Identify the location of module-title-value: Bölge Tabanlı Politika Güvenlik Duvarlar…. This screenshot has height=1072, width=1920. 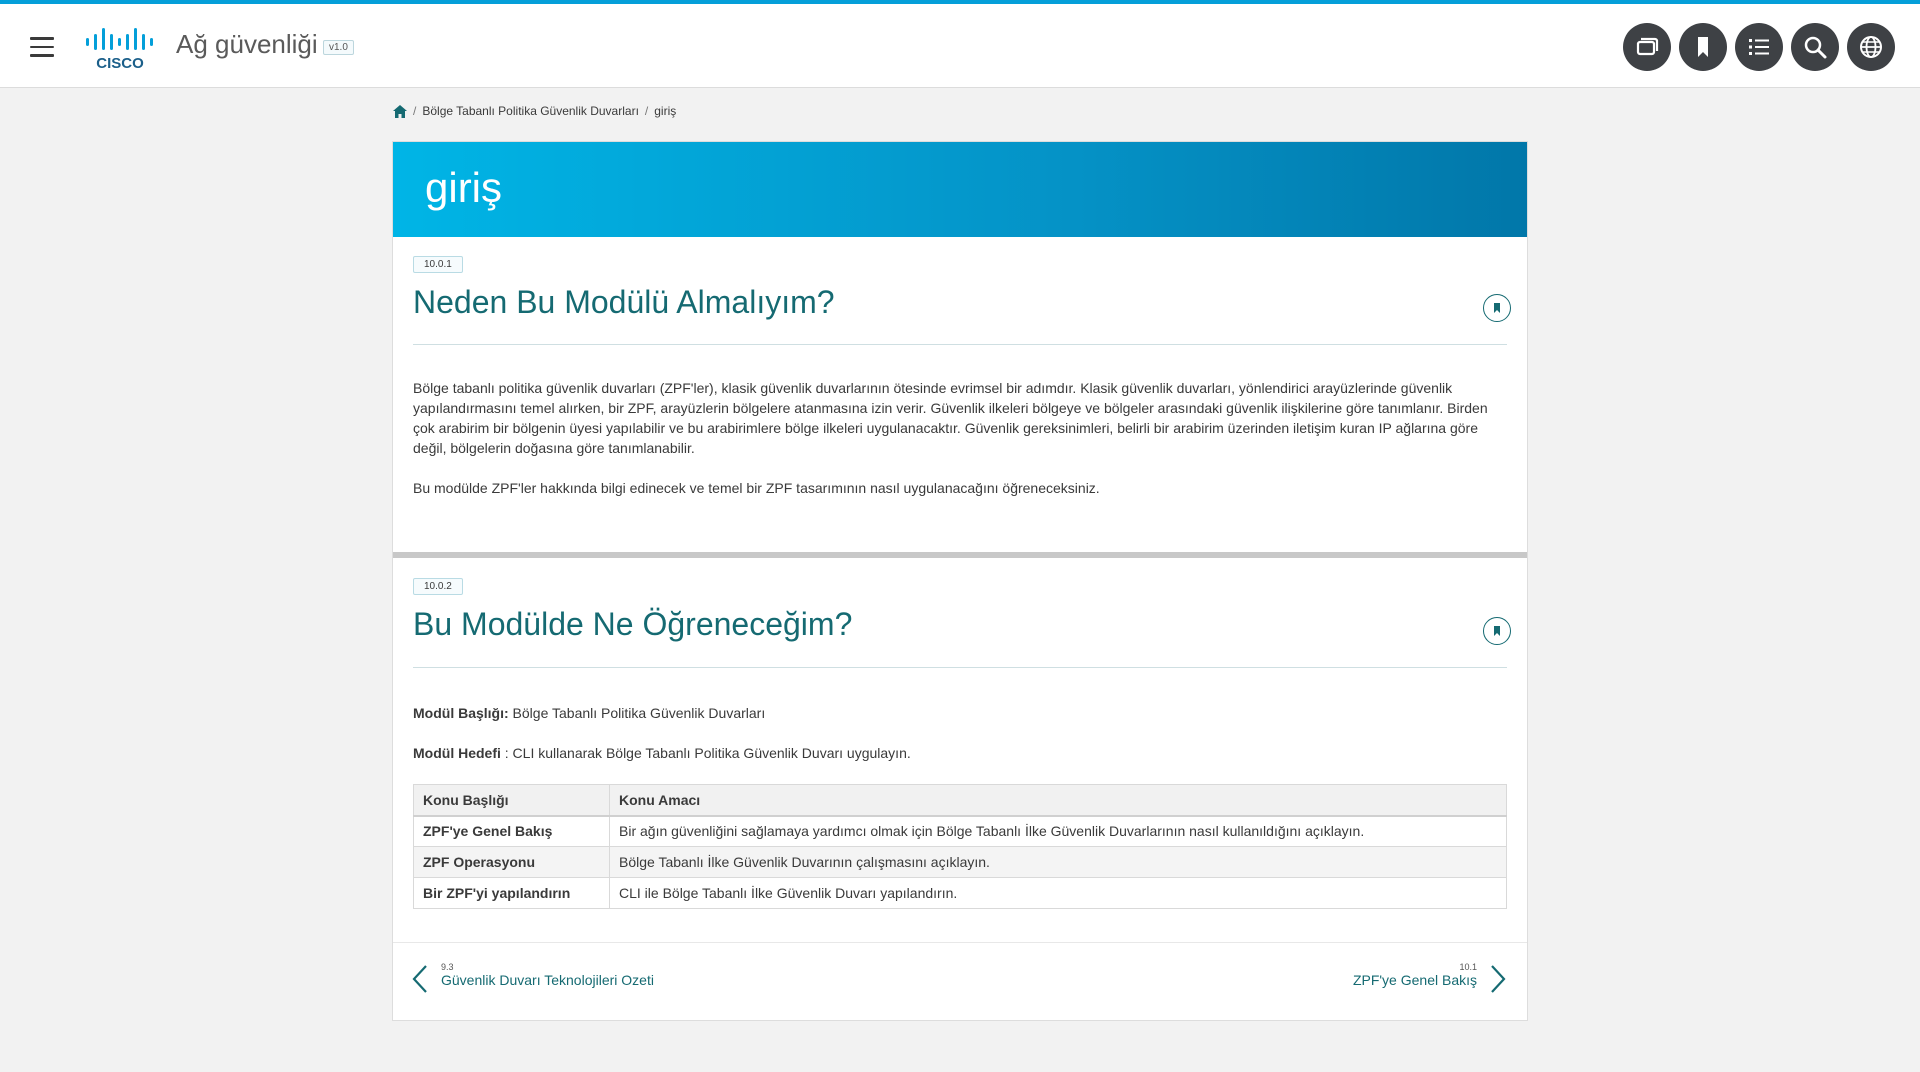
(637, 713).